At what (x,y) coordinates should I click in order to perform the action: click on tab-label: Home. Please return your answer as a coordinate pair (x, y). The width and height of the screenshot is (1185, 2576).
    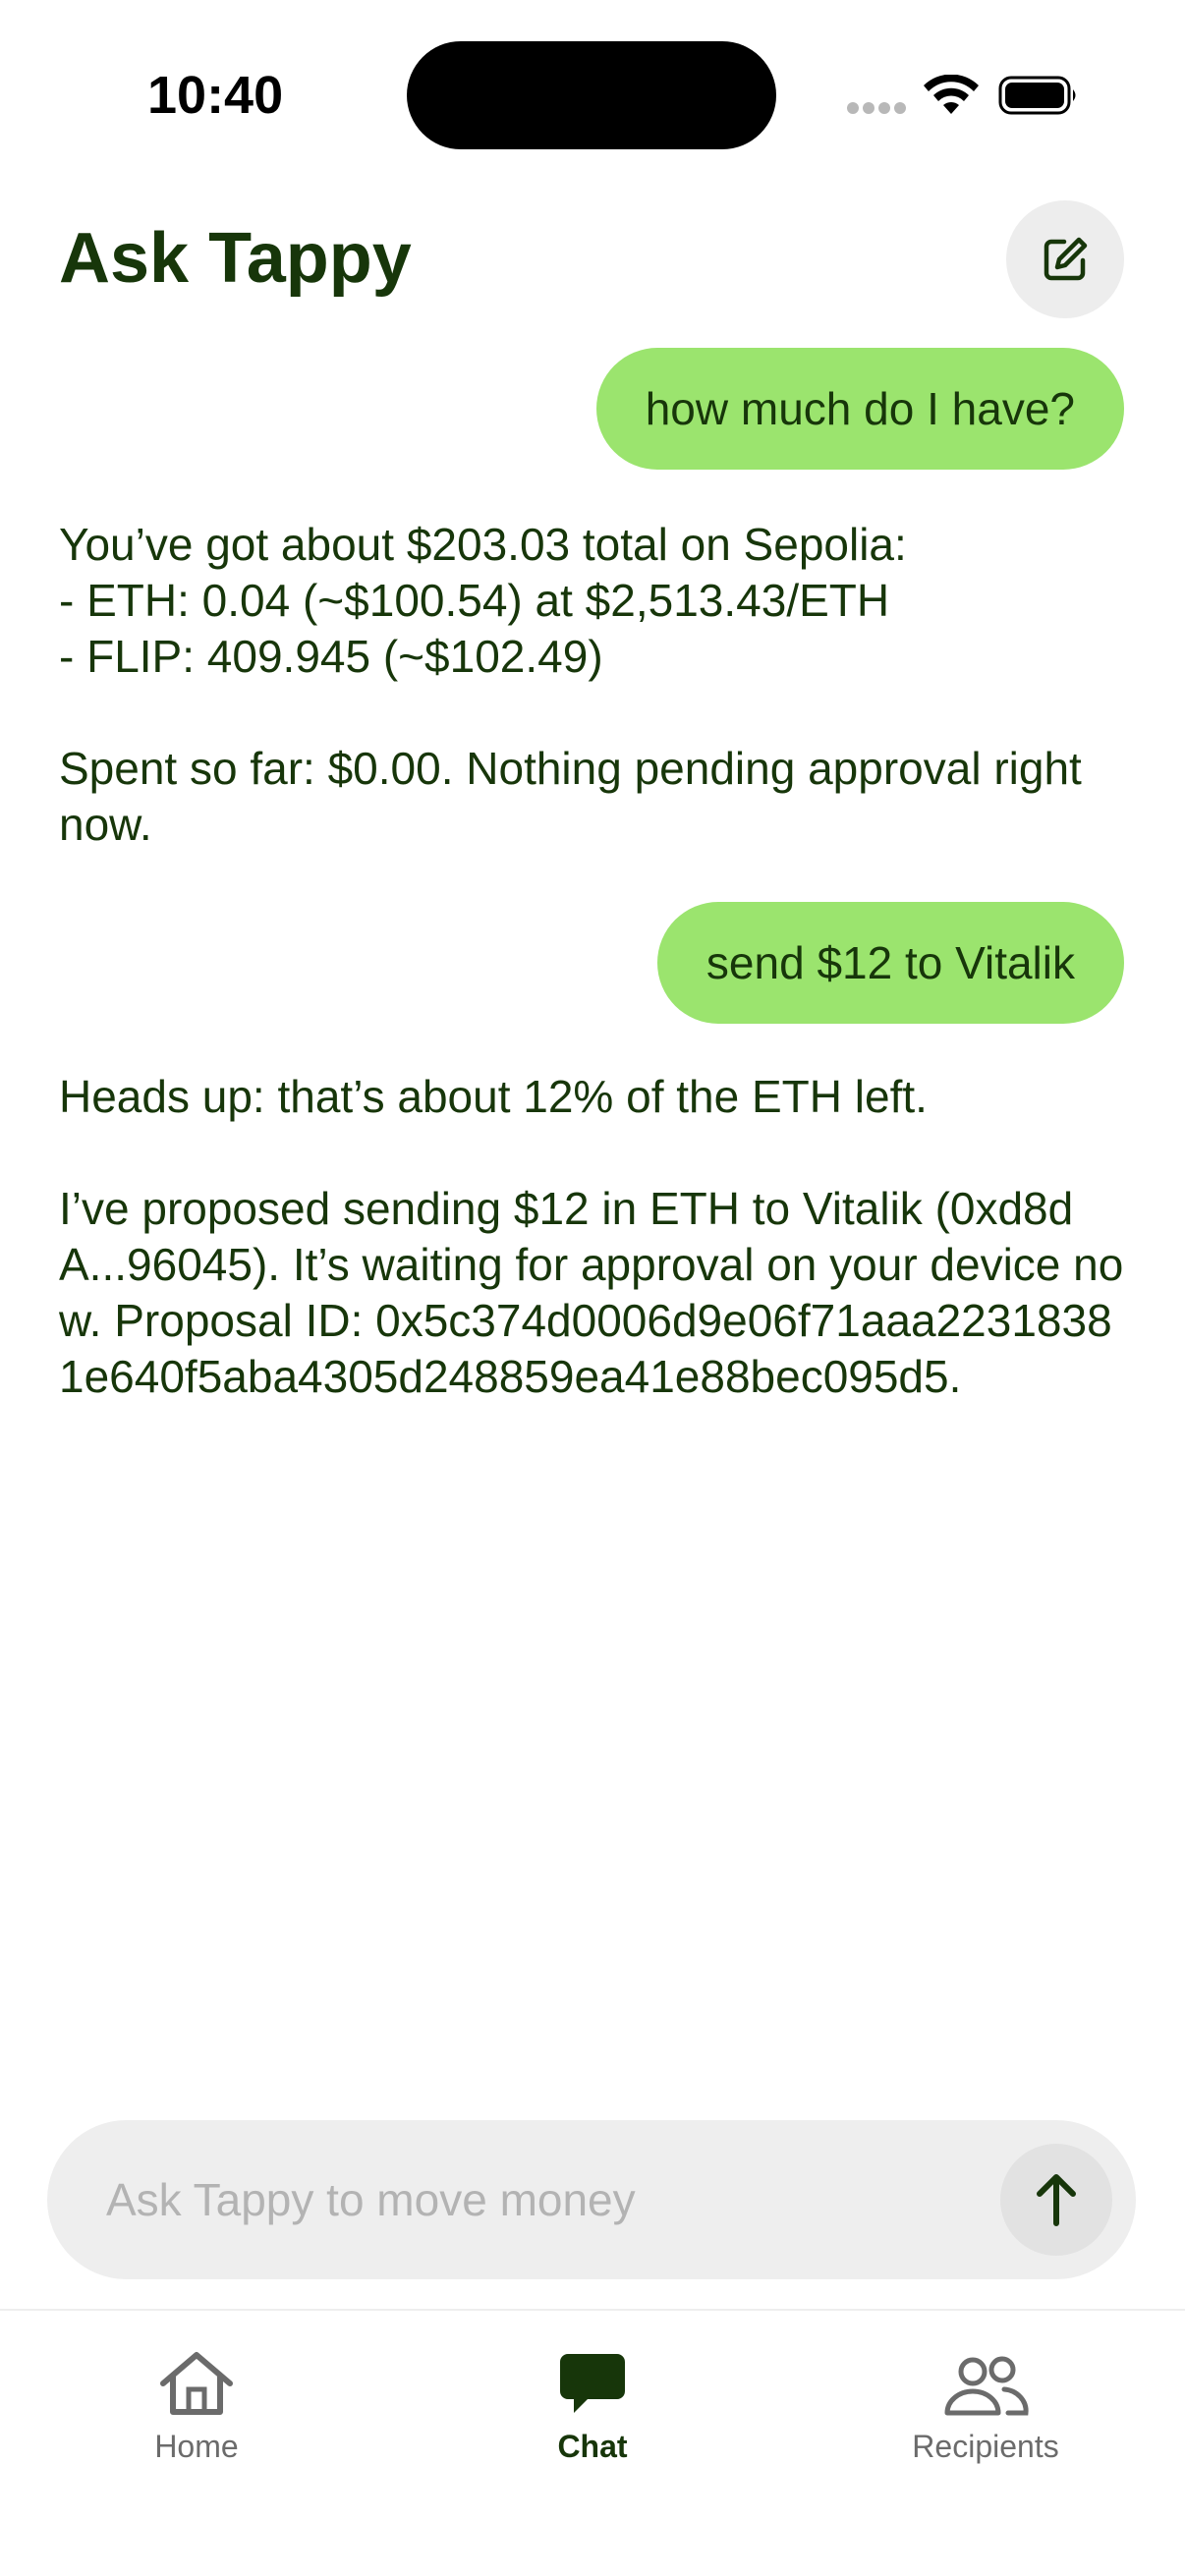
    Looking at the image, I should click on (197, 2446).